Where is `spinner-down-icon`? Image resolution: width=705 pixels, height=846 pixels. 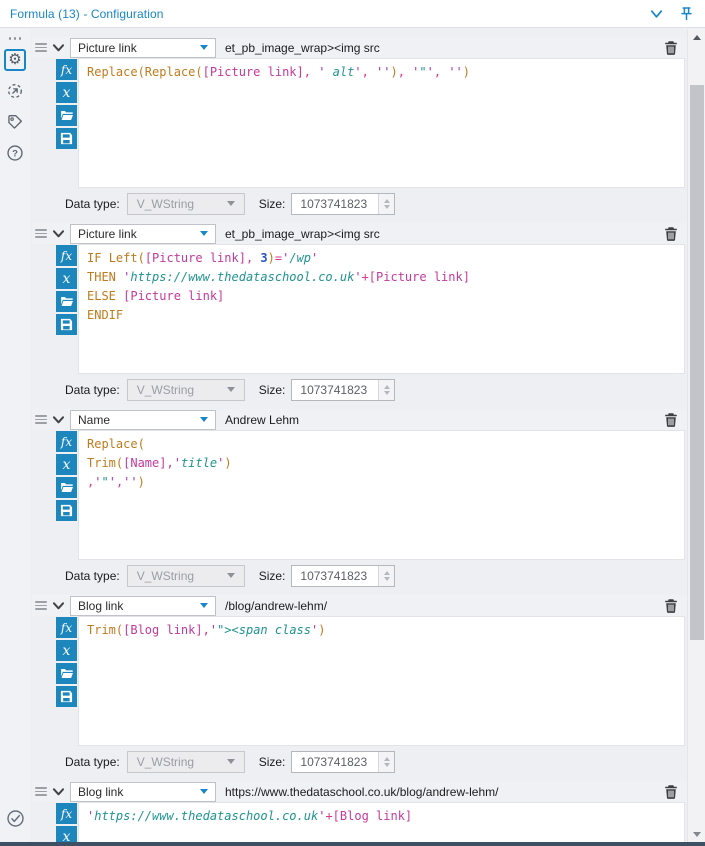 spinner-down-icon is located at coordinates (386, 764).